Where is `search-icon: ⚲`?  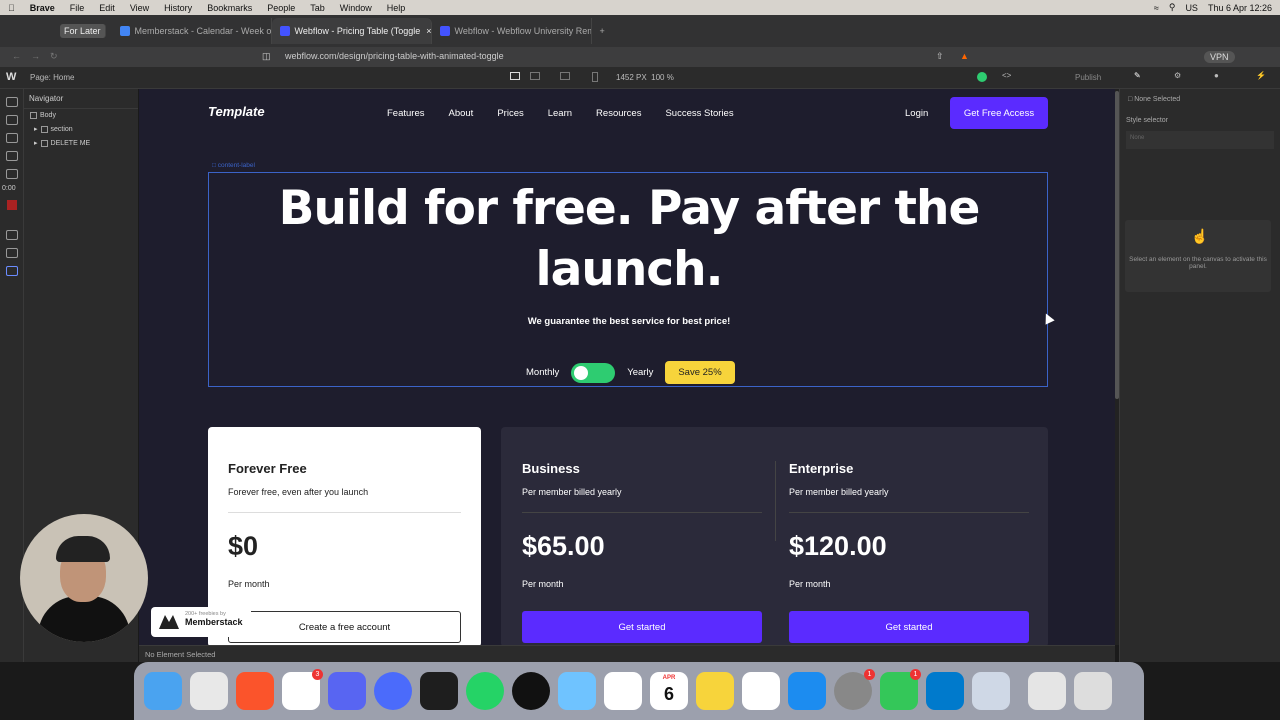
search-icon: ⚲ is located at coordinates (1172, 7).